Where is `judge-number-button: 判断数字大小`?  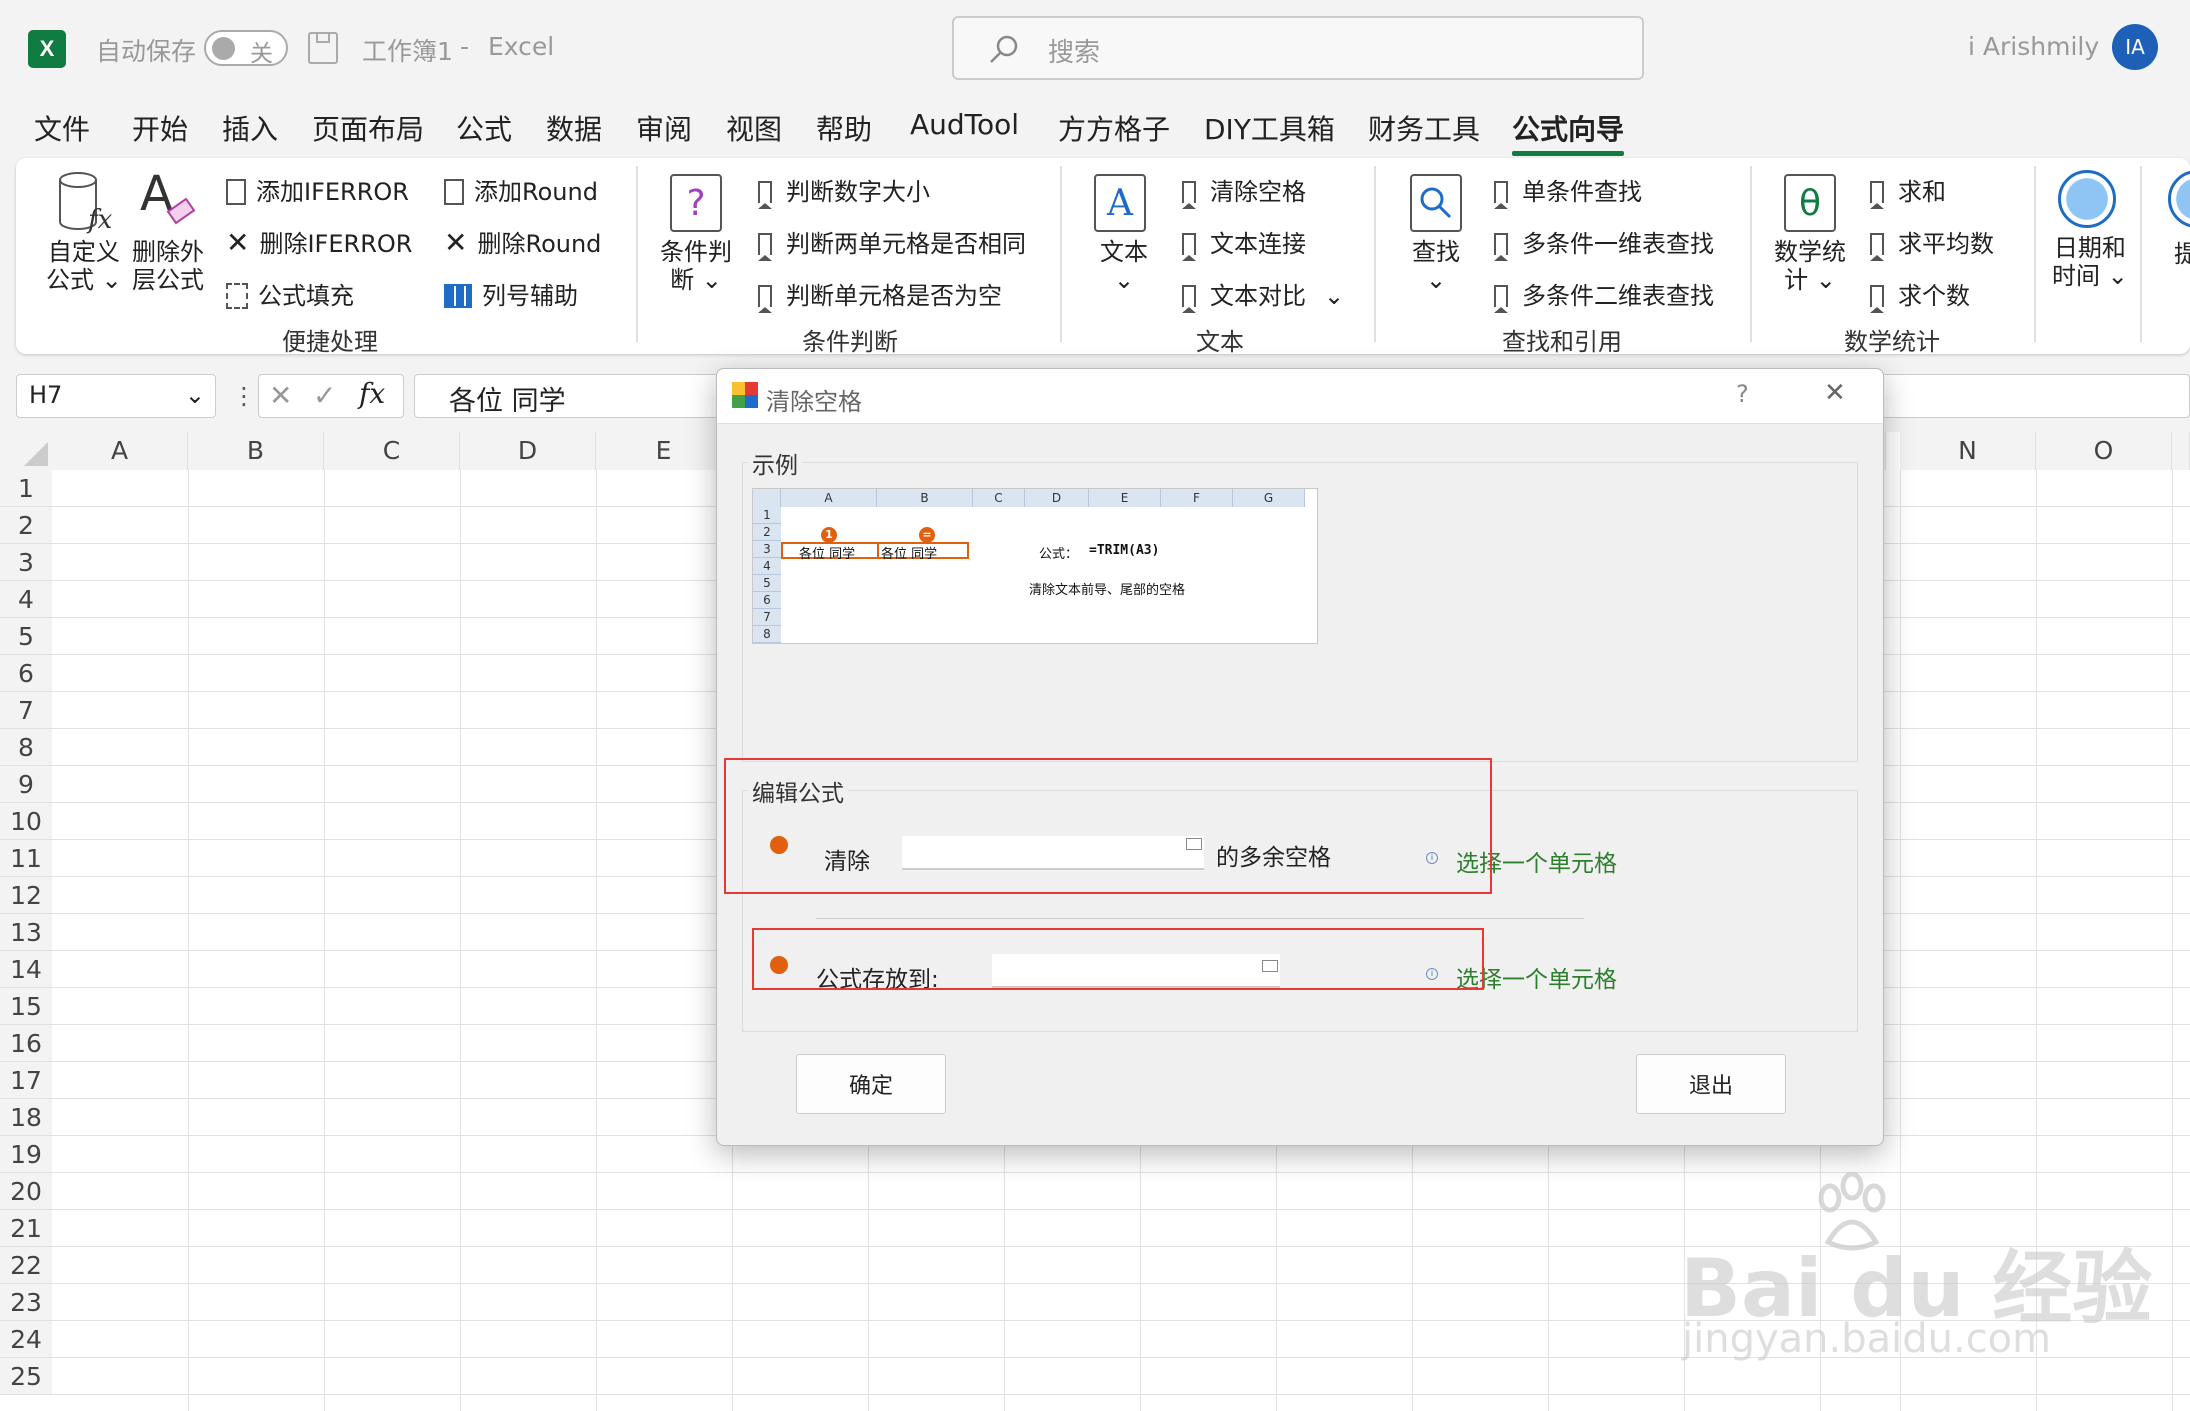 judge-number-button: 判断数字大小 is located at coordinates (844, 190).